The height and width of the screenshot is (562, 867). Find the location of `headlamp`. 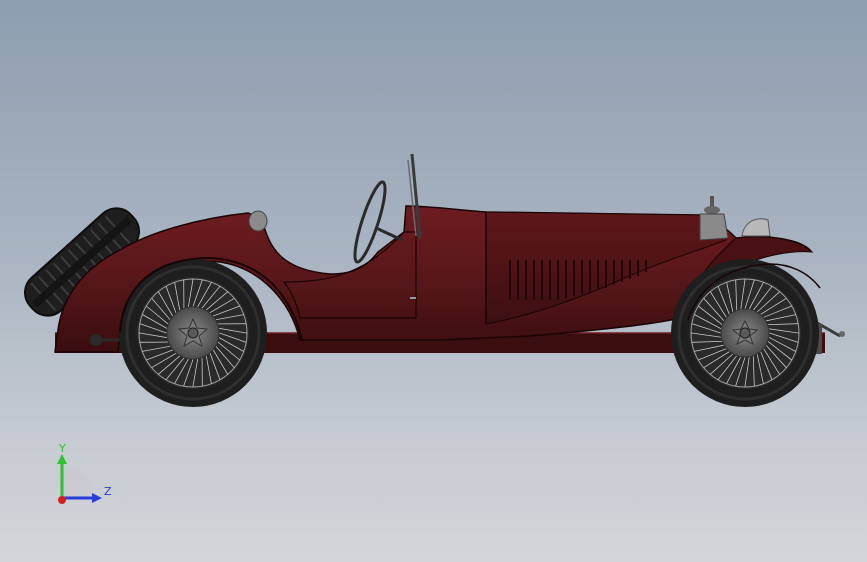

headlamp is located at coordinates (756, 227).